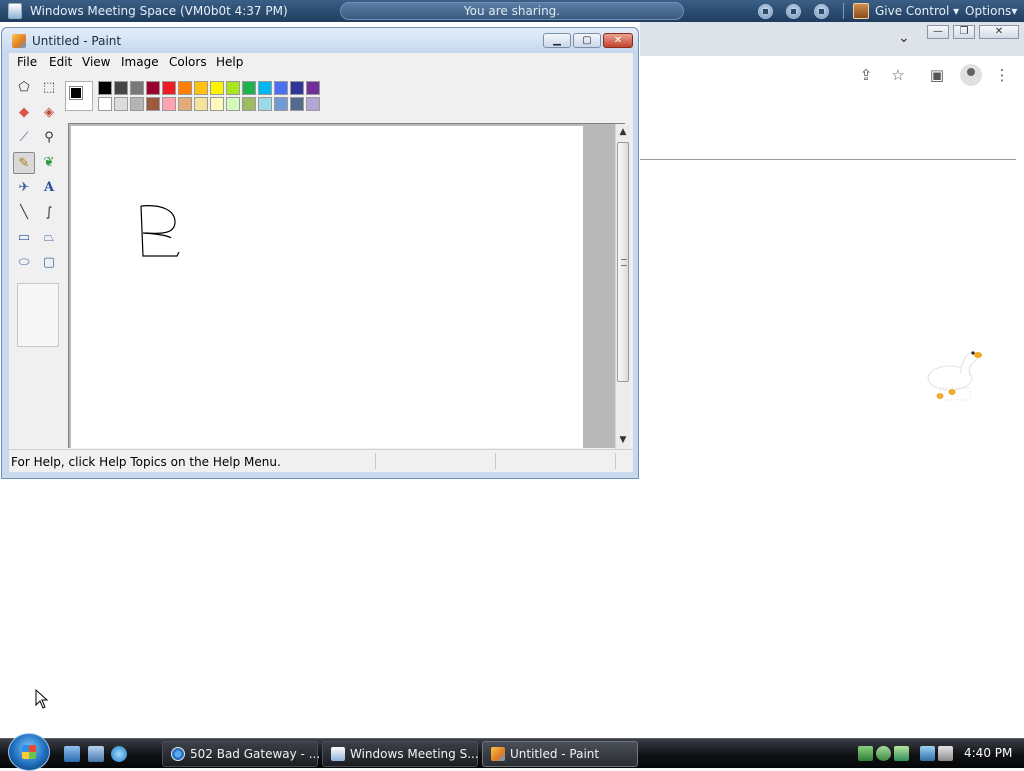 This screenshot has height=771, width=1024. Describe the element at coordinates (49, 188) in the screenshot. I see `text-icon: A` at that location.